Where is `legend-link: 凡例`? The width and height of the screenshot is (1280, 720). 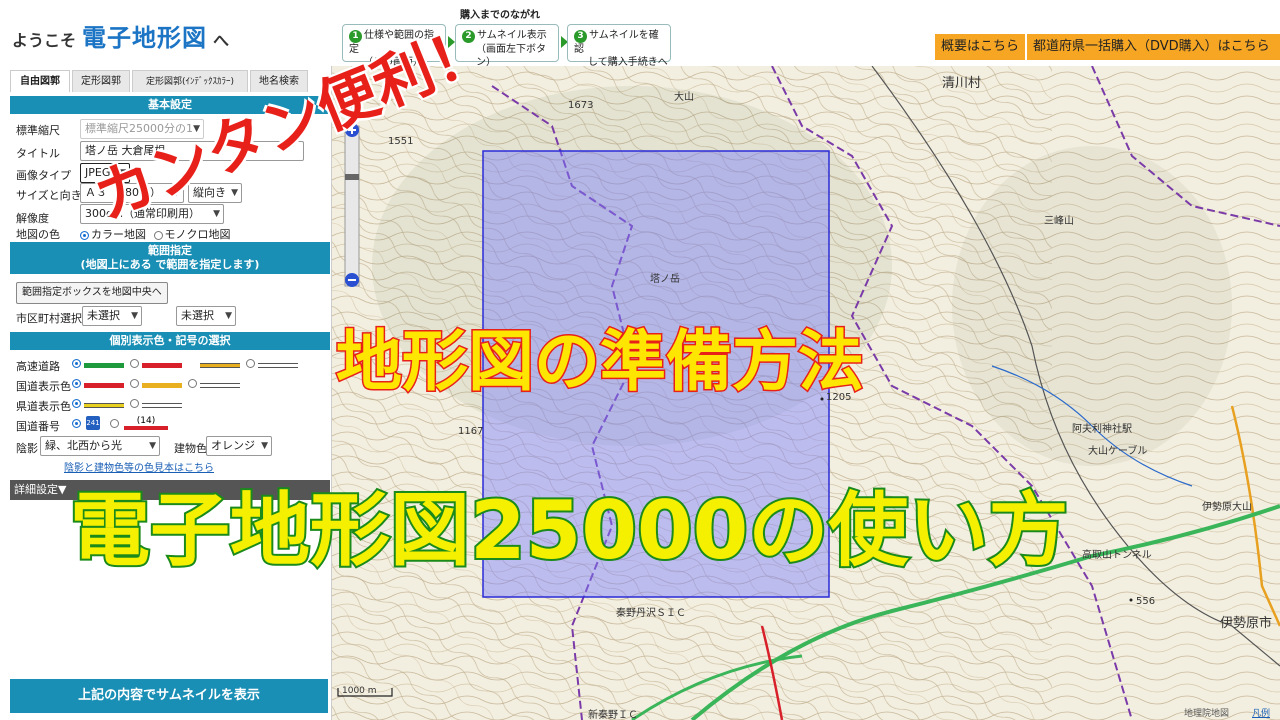
legend-link: 凡例 is located at coordinates (1261, 712).